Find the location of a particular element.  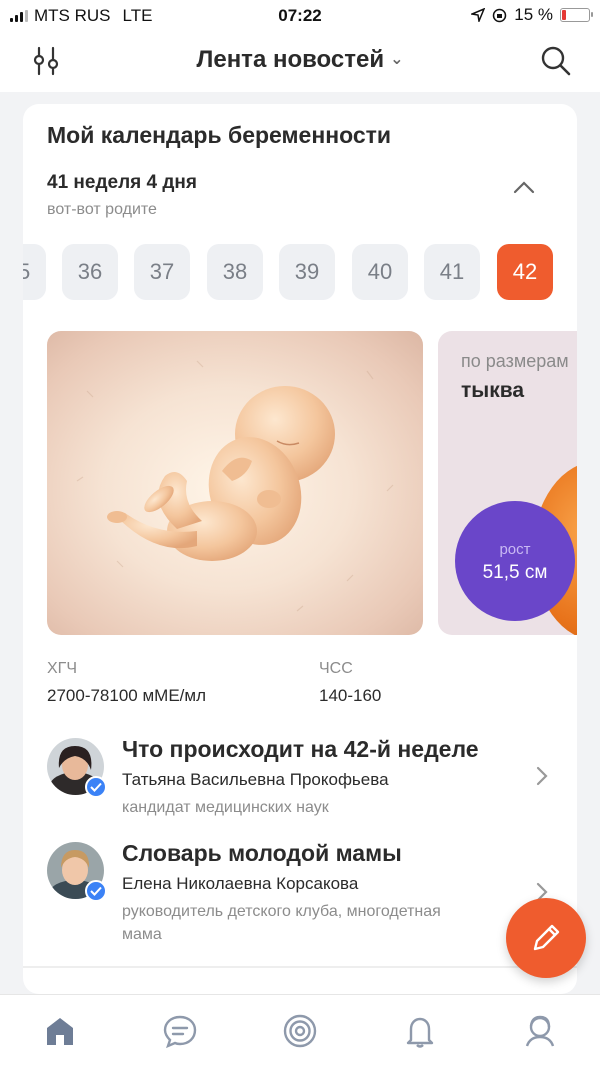

tab-chats is located at coordinates (180, 1031).